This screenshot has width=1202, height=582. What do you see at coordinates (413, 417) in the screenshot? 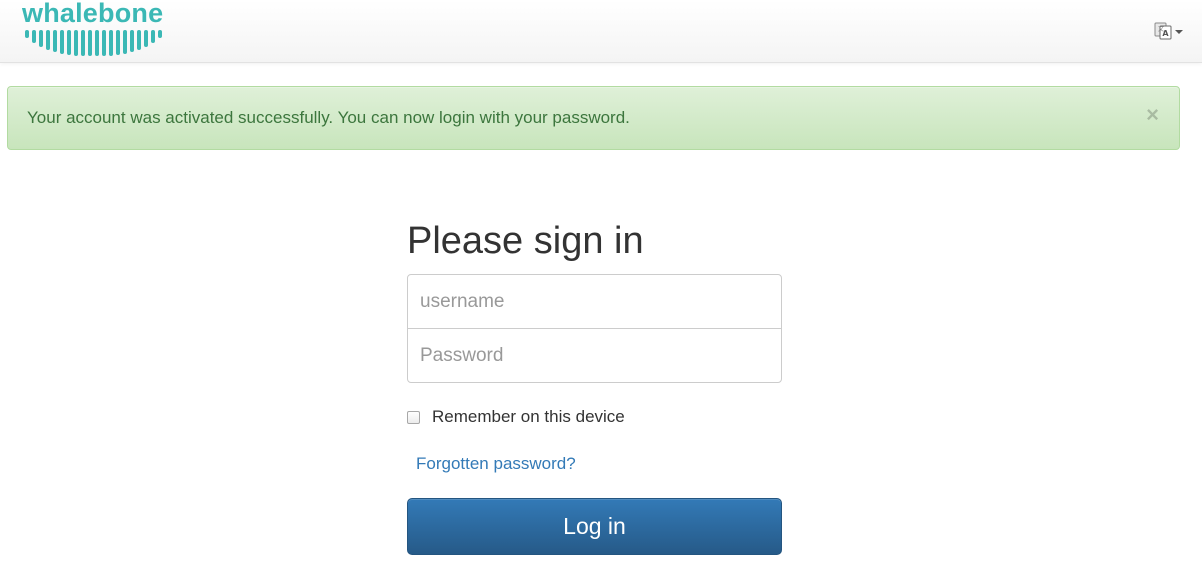
I see `remember-checkbox` at bounding box center [413, 417].